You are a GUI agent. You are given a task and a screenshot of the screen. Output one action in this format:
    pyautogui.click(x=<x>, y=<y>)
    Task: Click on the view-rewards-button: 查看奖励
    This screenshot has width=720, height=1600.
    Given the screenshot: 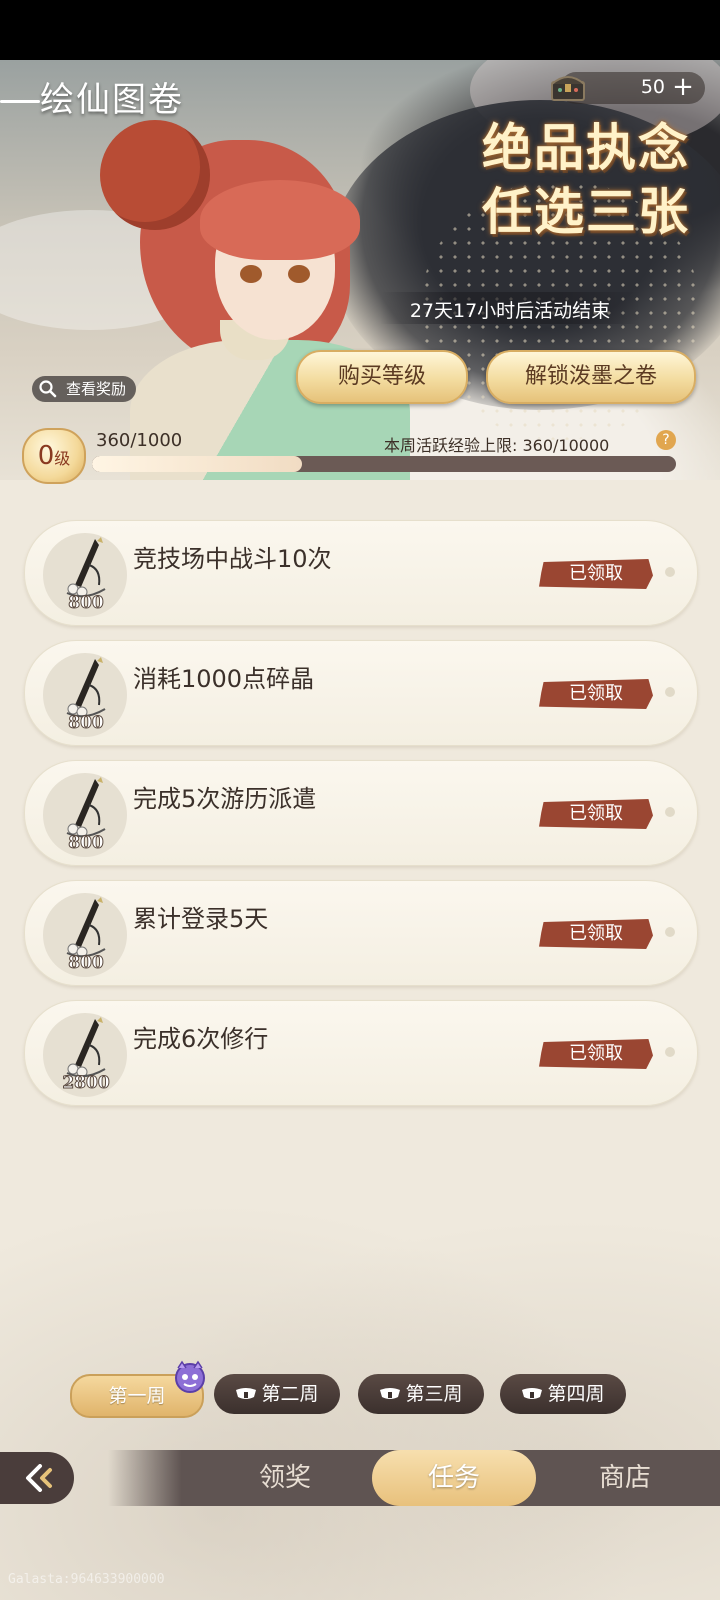 What is the action you would take?
    pyautogui.click(x=84, y=389)
    